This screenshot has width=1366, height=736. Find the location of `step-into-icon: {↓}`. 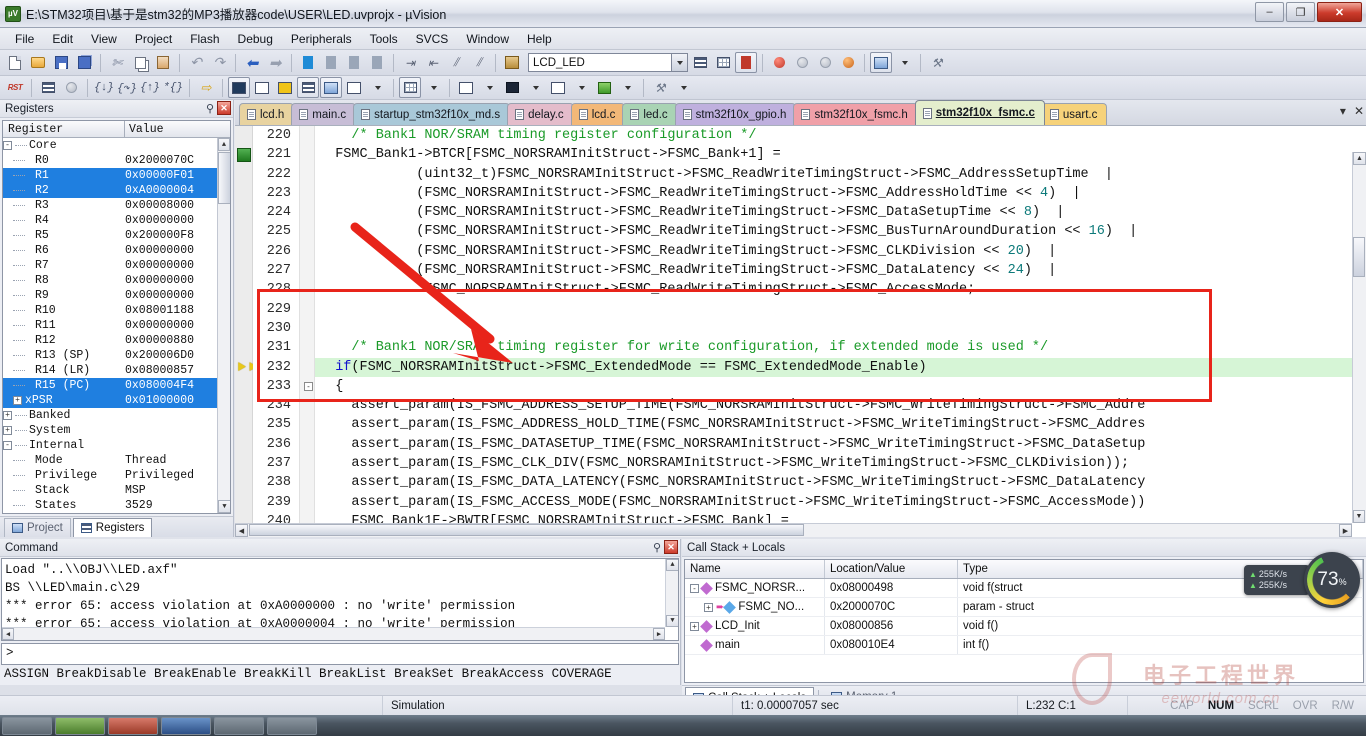

step-into-icon: {↓} is located at coordinates (104, 87).